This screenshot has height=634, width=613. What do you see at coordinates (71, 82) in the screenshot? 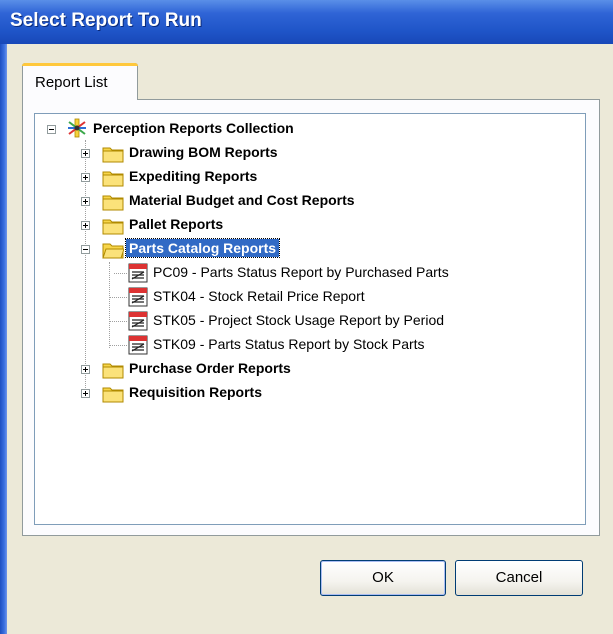
I see `tab-label: Report List` at bounding box center [71, 82].